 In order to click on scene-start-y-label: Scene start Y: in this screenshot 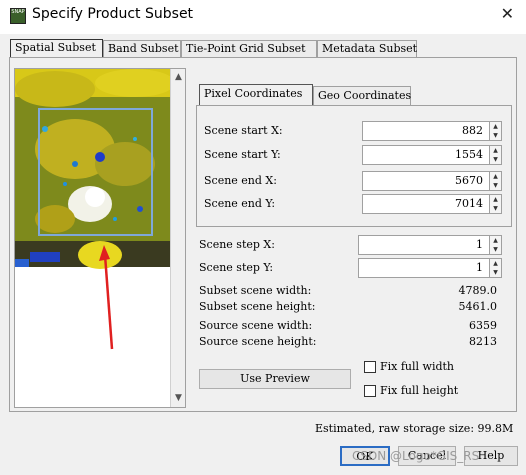, I will do `click(242, 154)`.